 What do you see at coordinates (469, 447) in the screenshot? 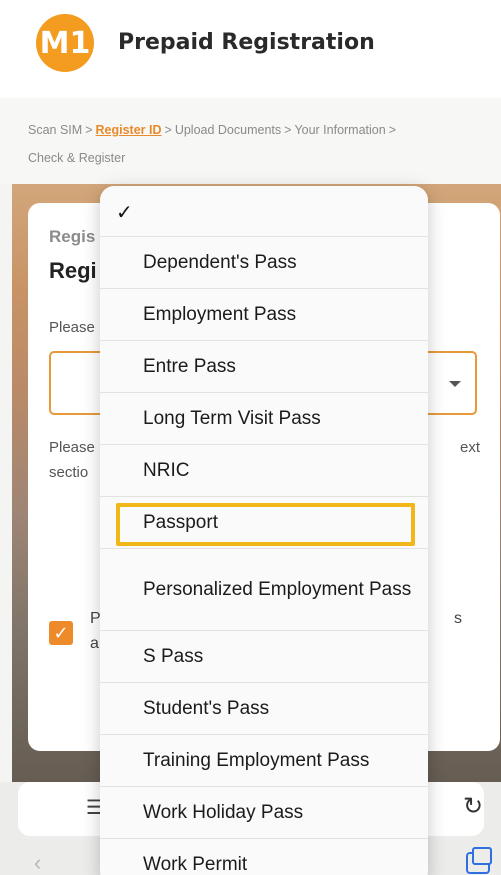
I see `card-note-end: ext` at bounding box center [469, 447].